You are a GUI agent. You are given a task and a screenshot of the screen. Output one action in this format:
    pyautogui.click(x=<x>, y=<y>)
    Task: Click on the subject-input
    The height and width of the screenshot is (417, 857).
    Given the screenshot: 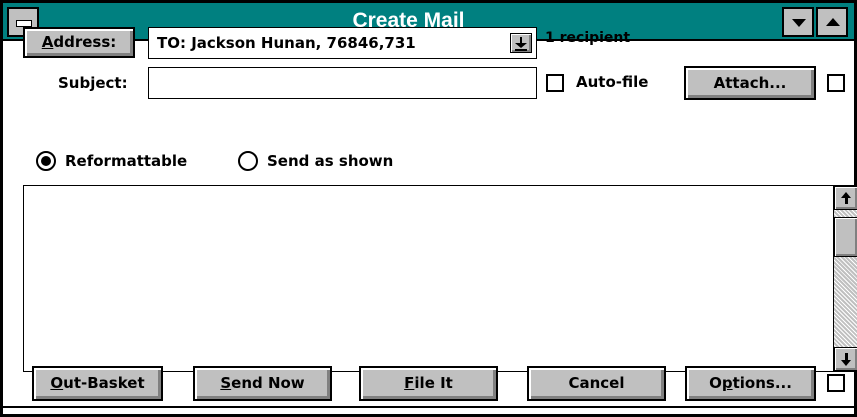 What is the action you would take?
    pyautogui.click(x=342, y=83)
    